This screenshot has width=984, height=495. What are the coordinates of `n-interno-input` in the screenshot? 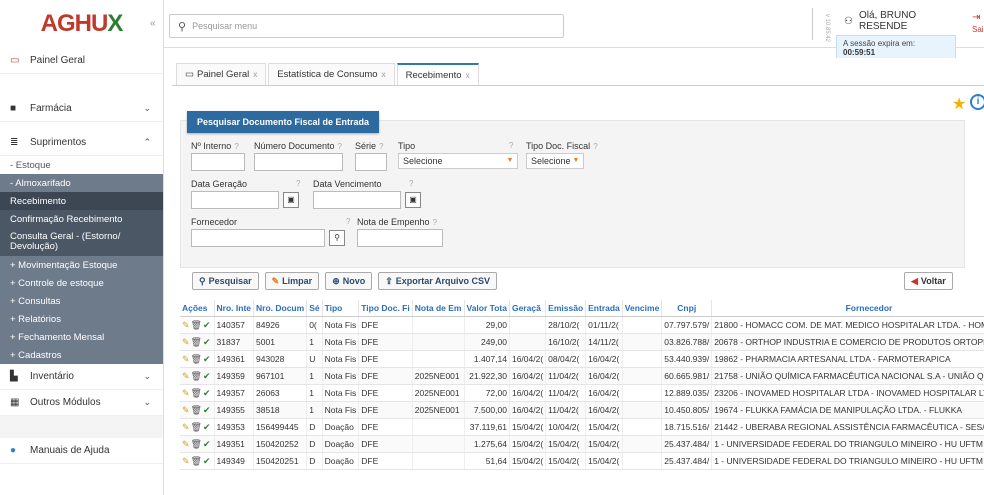 It's located at (218, 162).